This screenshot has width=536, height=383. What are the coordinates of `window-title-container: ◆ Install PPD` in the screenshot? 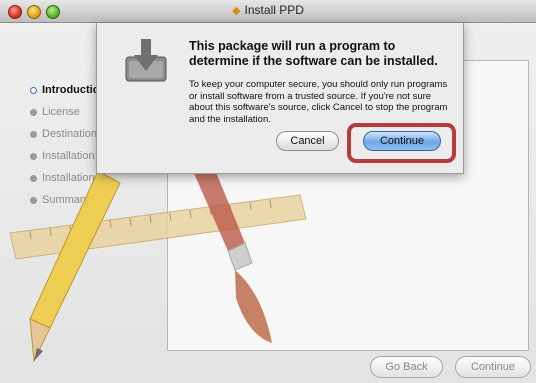 It's located at (268, 10).